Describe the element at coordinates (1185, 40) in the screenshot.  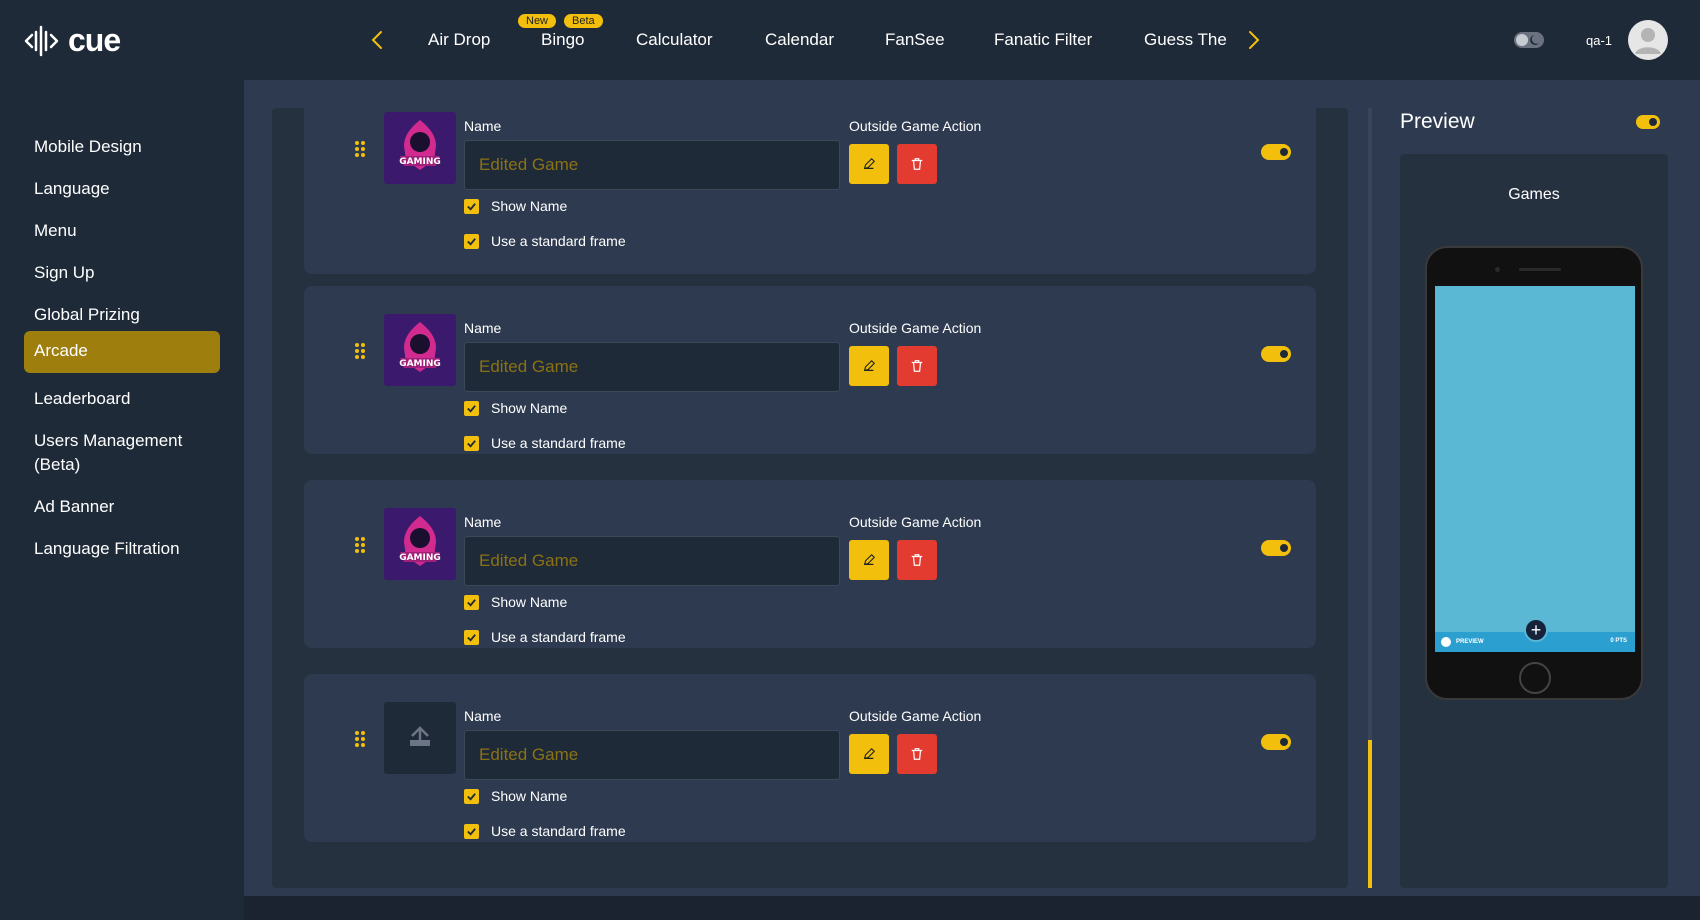
I see `nav-item-guess-the: Guess The` at that location.